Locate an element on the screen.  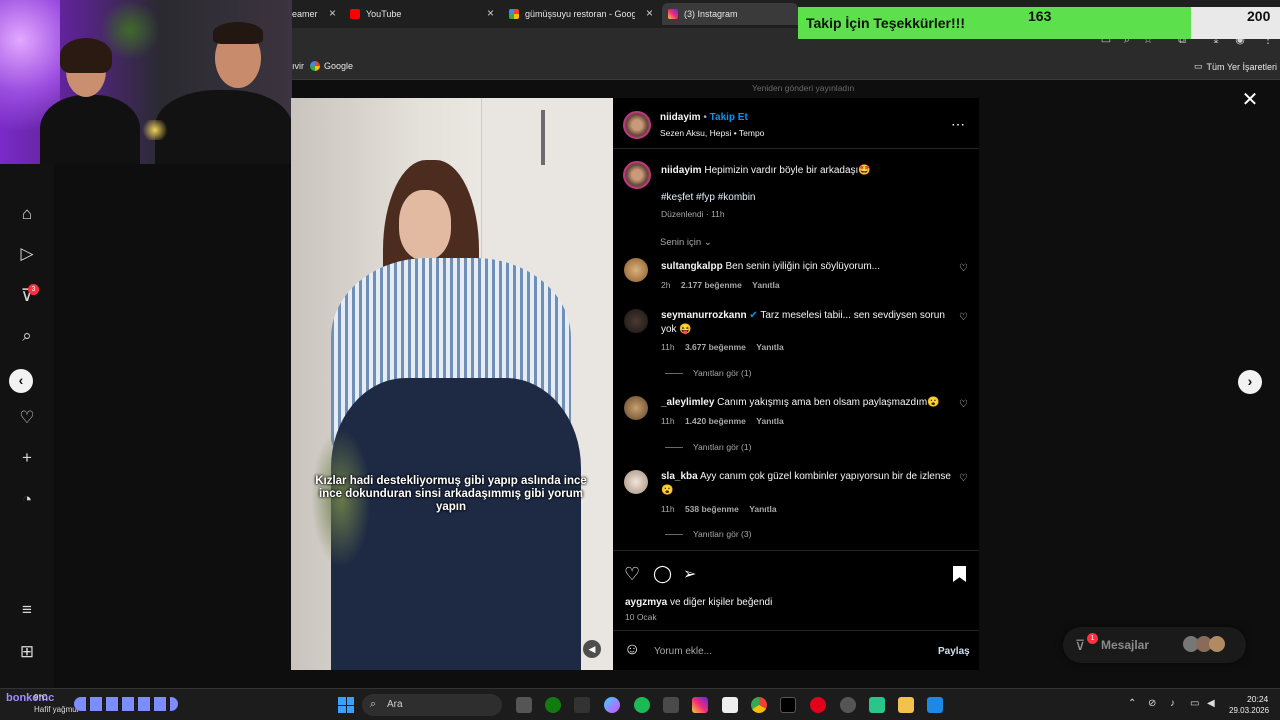
follow-button: Takip Et is located at coordinates (729, 117).